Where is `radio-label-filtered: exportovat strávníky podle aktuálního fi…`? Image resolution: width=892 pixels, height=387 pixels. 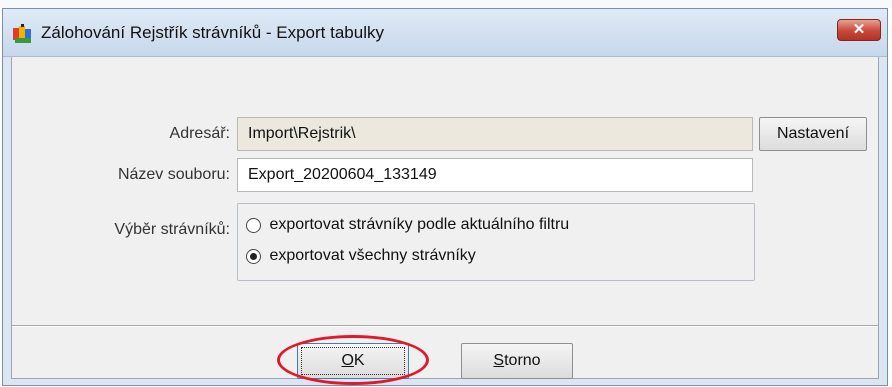 radio-label-filtered: exportovat strávníky podle aktuálního fi… is located at coordinates (419, 224).